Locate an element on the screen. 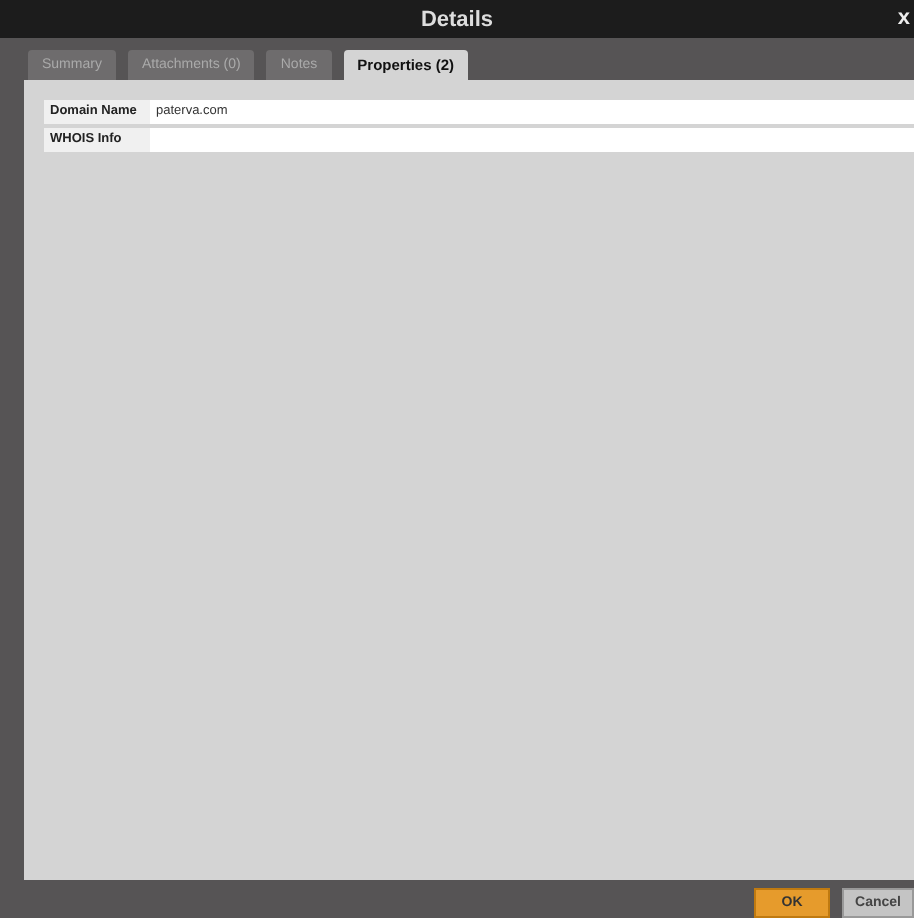 This screenshot has width=914, height=918. close-button: x is located at coordinates (903, 18).